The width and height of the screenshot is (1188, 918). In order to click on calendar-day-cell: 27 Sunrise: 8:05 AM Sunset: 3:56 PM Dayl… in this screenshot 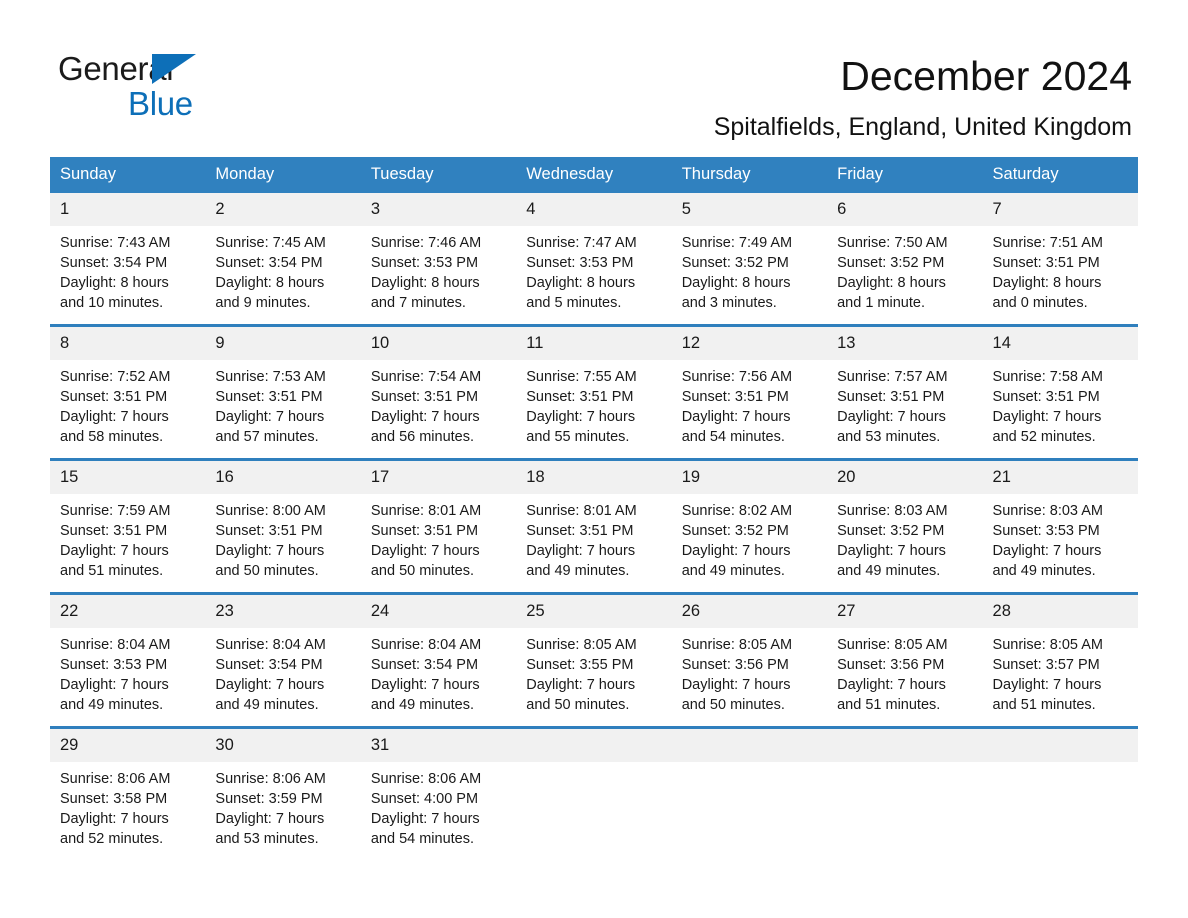, I will do `click(905, 660)`.